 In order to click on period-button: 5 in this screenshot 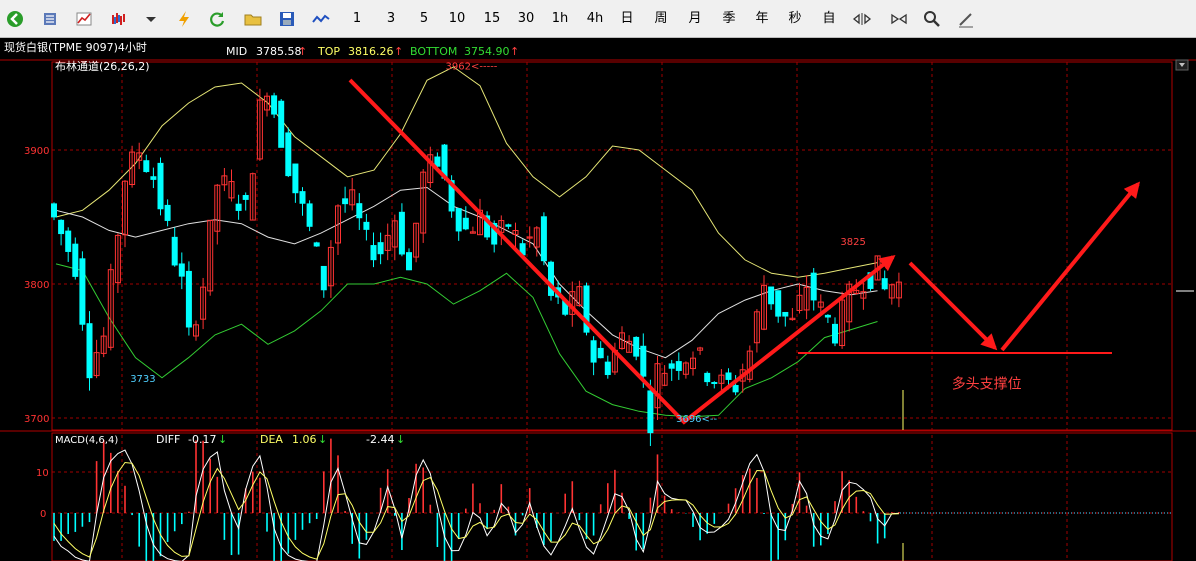, I will do `click(424, 19)`.